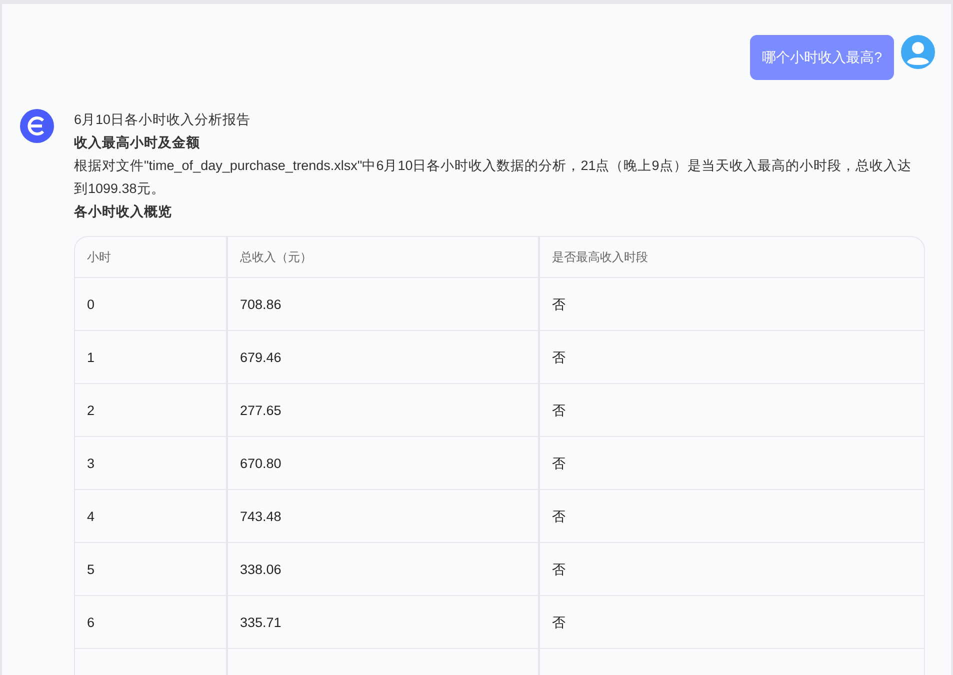 Image resolution: width=953 pixels, height=675 pixels. What do you see at coordinates (822, 57) in the screenshot?
I see `user-message: 哪个小时收入最高?` at bounding box center [822, 57].